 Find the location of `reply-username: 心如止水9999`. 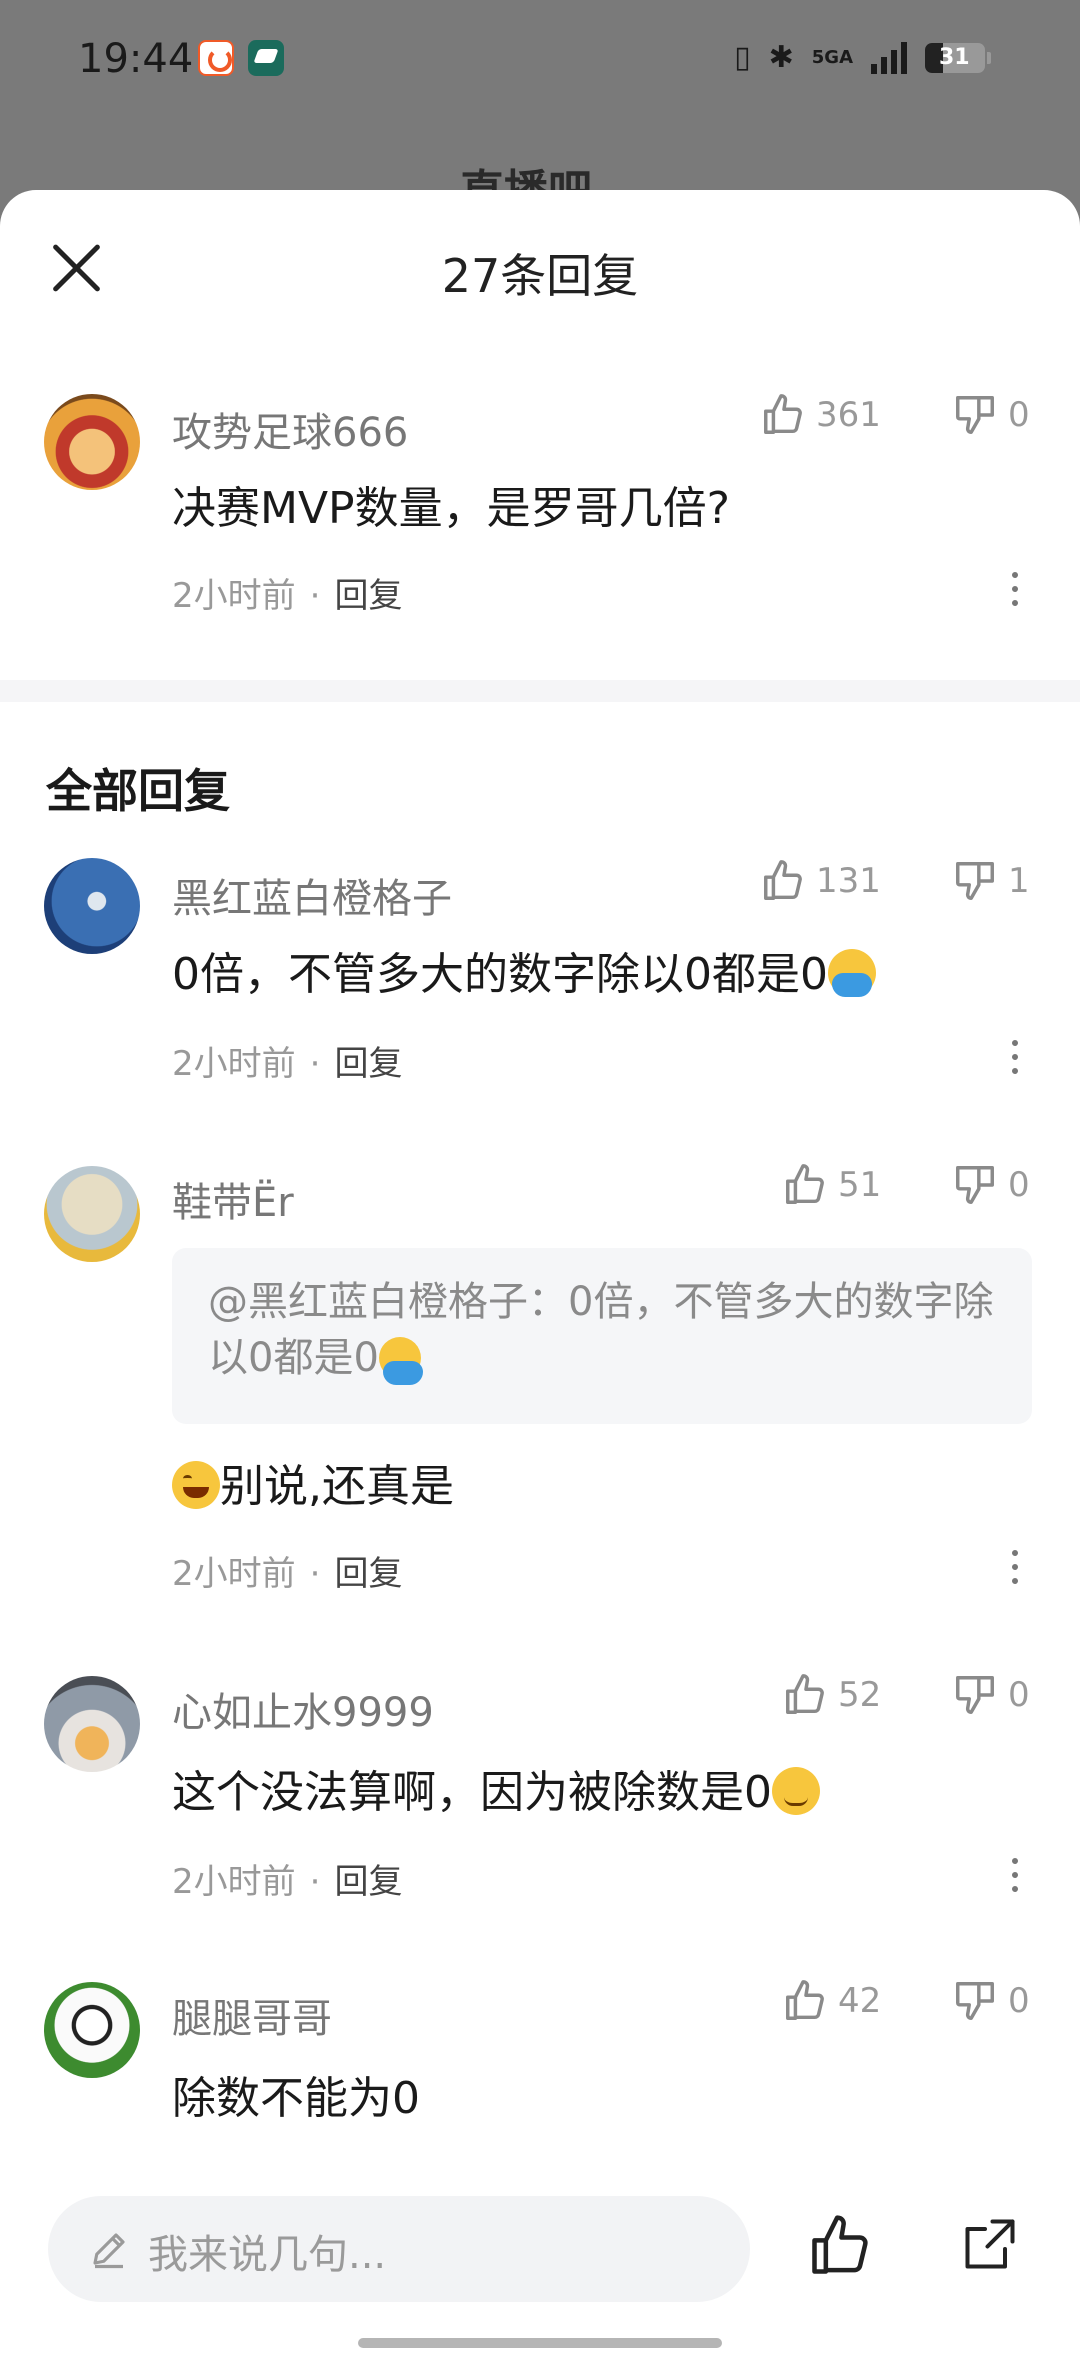

reply-username: 心如止水9999 is located at coordinates (303, 1709).